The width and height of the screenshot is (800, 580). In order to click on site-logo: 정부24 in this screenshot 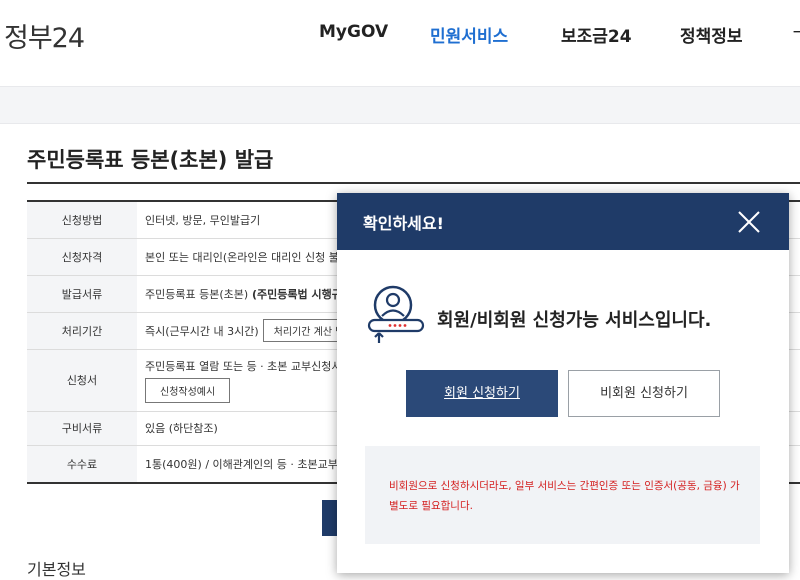, I will do `click(44, 35)`.